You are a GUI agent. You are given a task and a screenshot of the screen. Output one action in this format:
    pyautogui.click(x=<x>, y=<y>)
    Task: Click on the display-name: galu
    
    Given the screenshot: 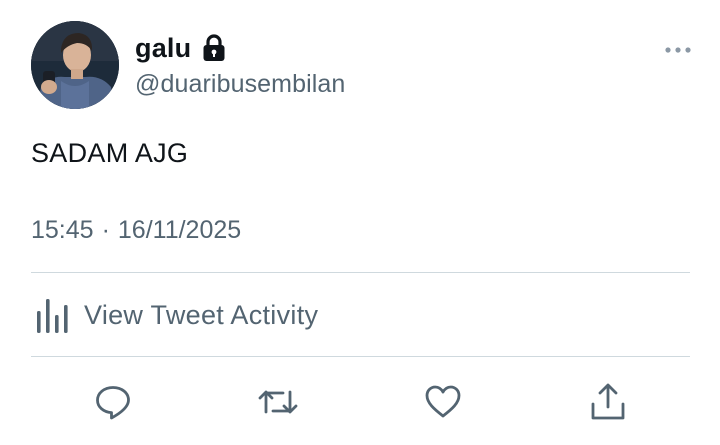 What is the action you would take?
    pyautogui.click(x=163, y=48)
    